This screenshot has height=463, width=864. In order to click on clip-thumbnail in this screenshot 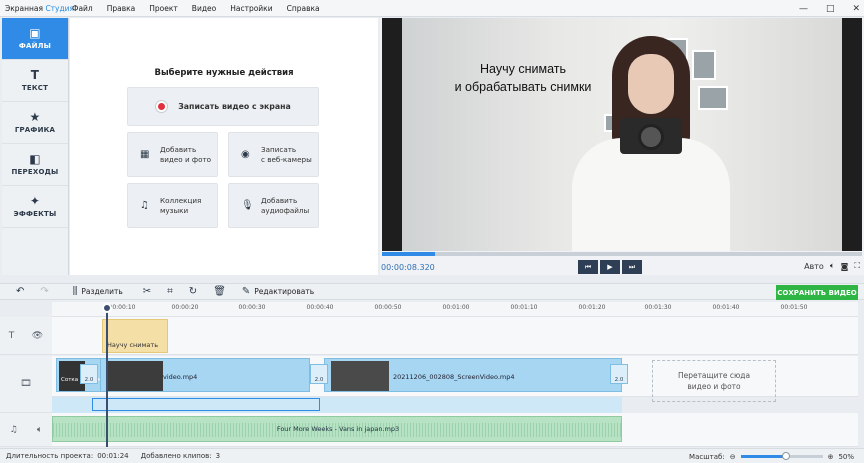, I will do `click(360, 376)`.